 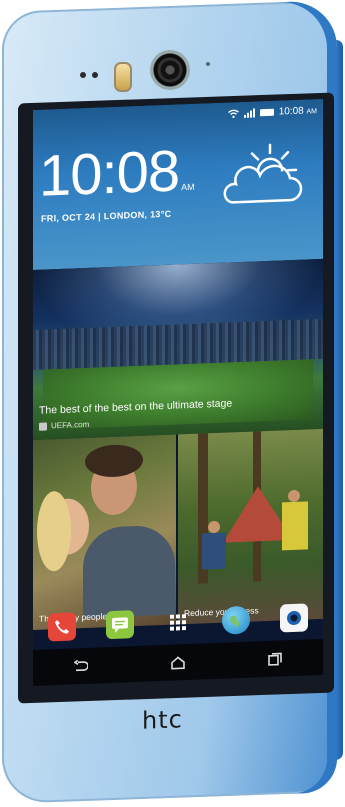 What do you see at coordinates (123, 77) in the screenshot?
I see `front-flash-icon` at bounding box center [123, 77].